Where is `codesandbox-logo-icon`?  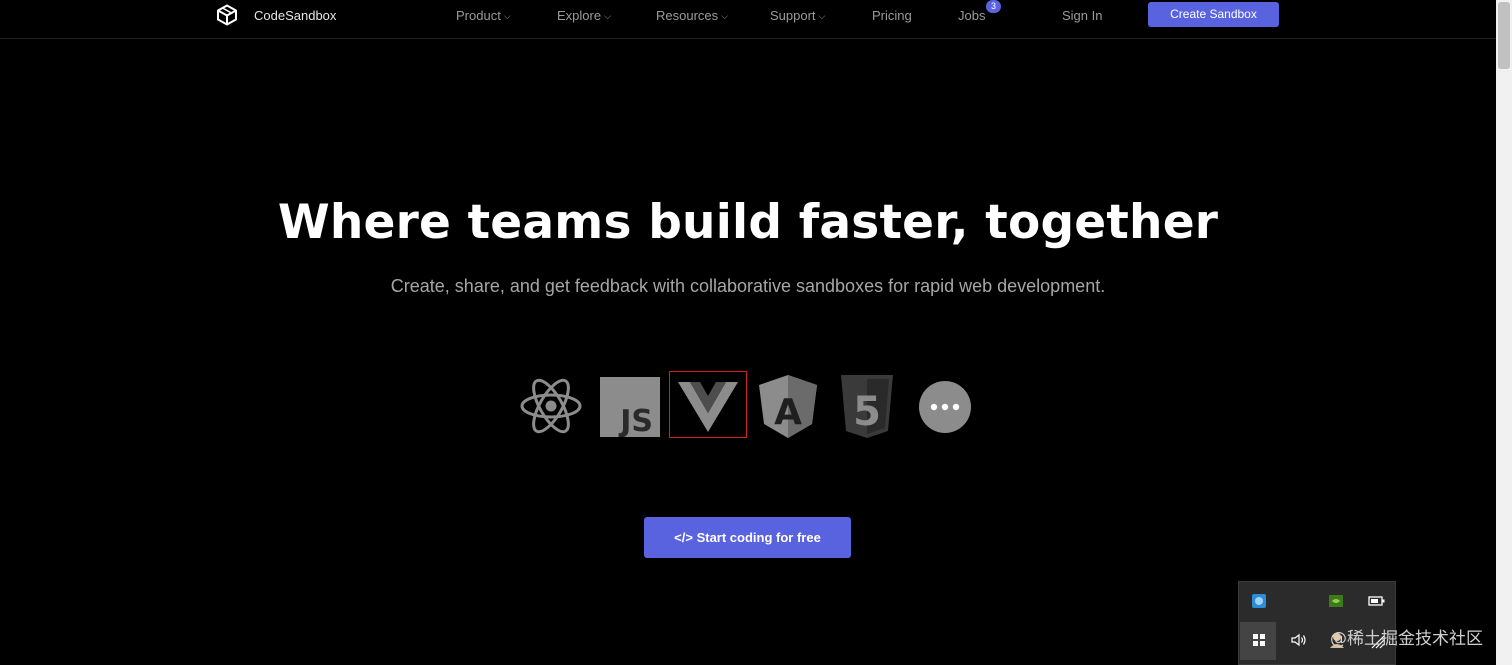
codesandbox-logo-icon is located at coordinates (227, 15).